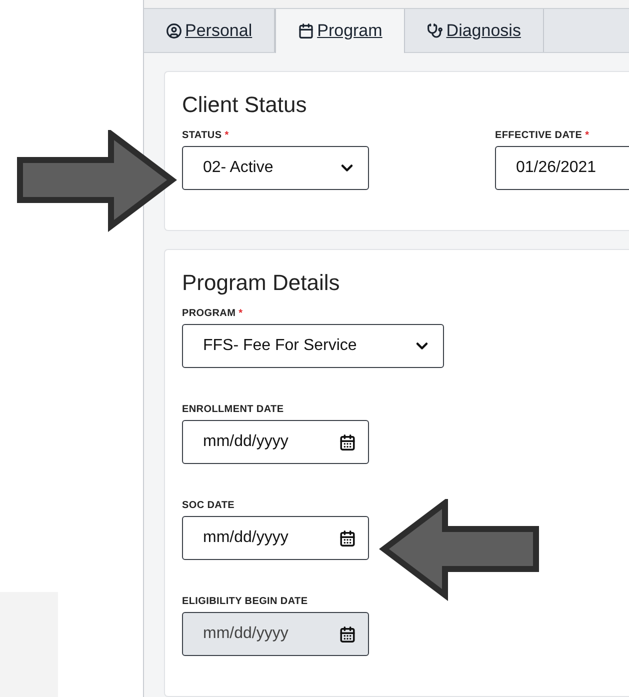 The height and width of the screenshot is (697, 629). What do you see at coordinates (209, 505) in the screenshot?
I see `field-label: SOC DATE` at bounding box center [209, 505].